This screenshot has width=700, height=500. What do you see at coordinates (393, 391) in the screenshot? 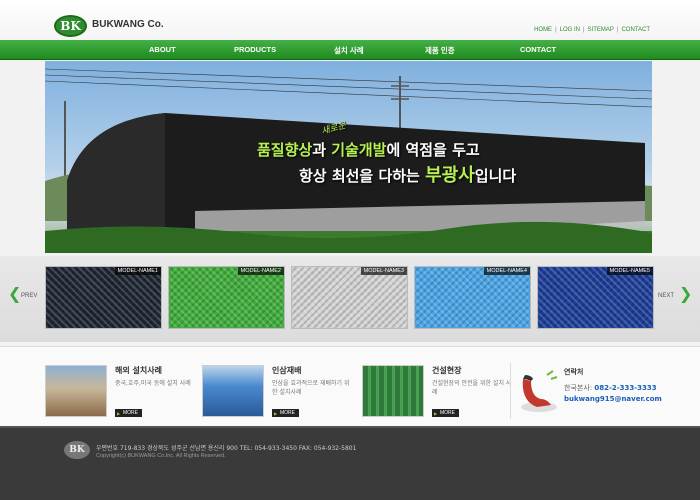
I see `construction-thumbnail` at bounding box center [393, 391].